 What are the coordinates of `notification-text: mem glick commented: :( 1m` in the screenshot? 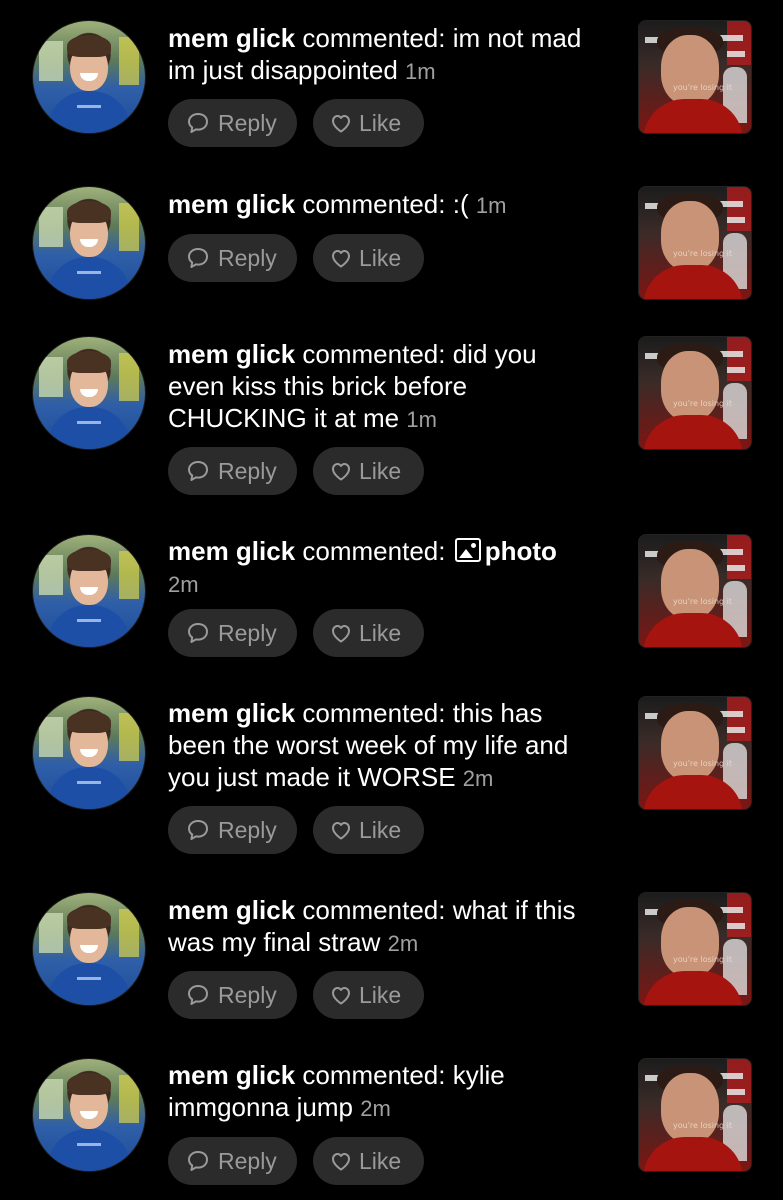 It's located at (383, 205).